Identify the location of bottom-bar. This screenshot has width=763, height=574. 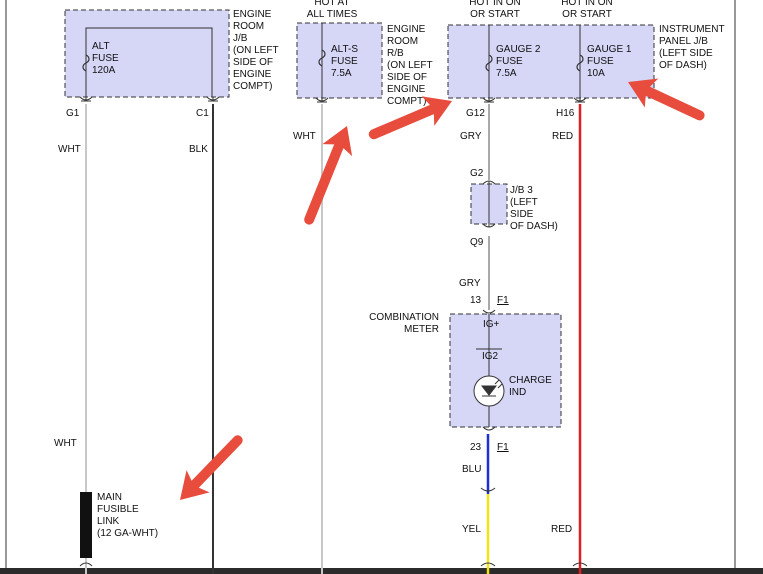
(381, 571).